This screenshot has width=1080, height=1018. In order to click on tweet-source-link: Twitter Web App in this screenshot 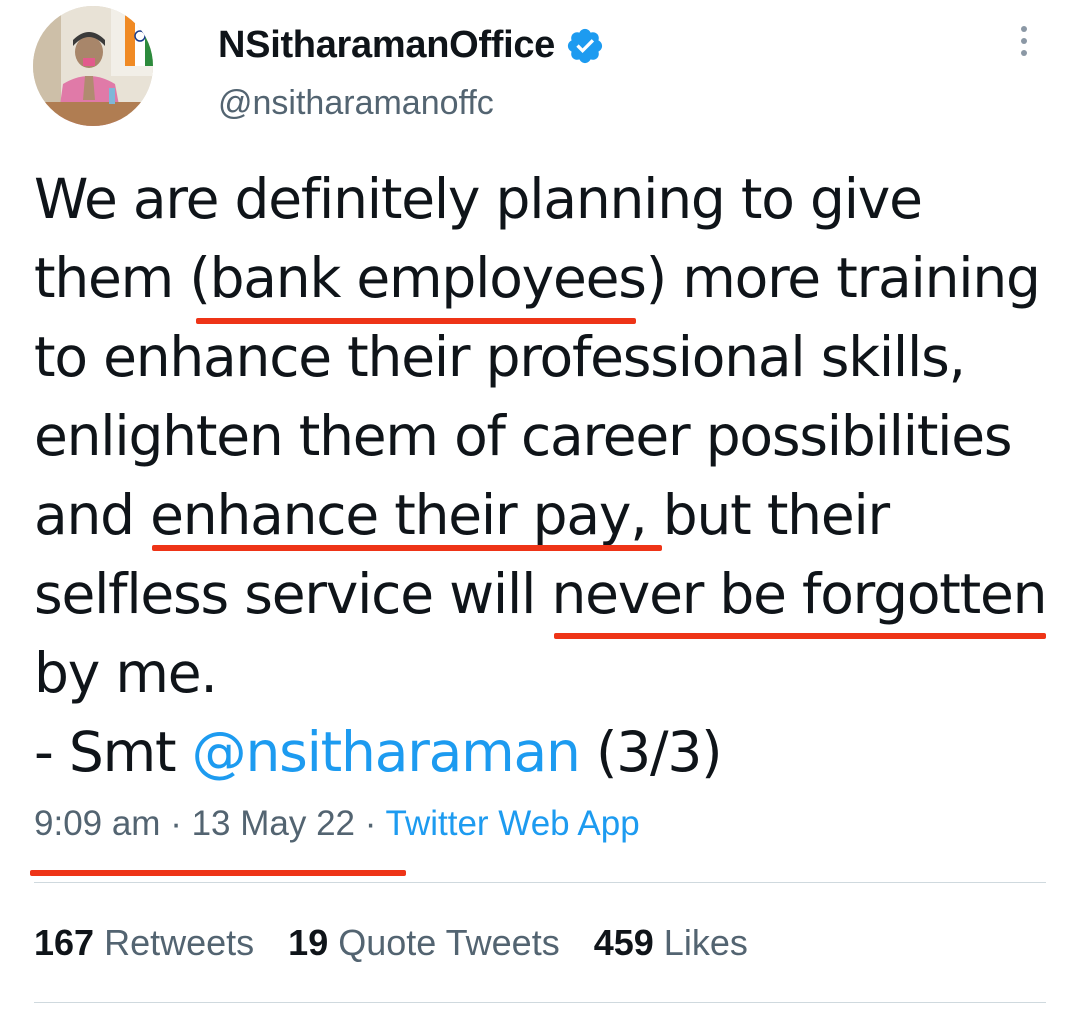, I will do `click(513, 823)`.